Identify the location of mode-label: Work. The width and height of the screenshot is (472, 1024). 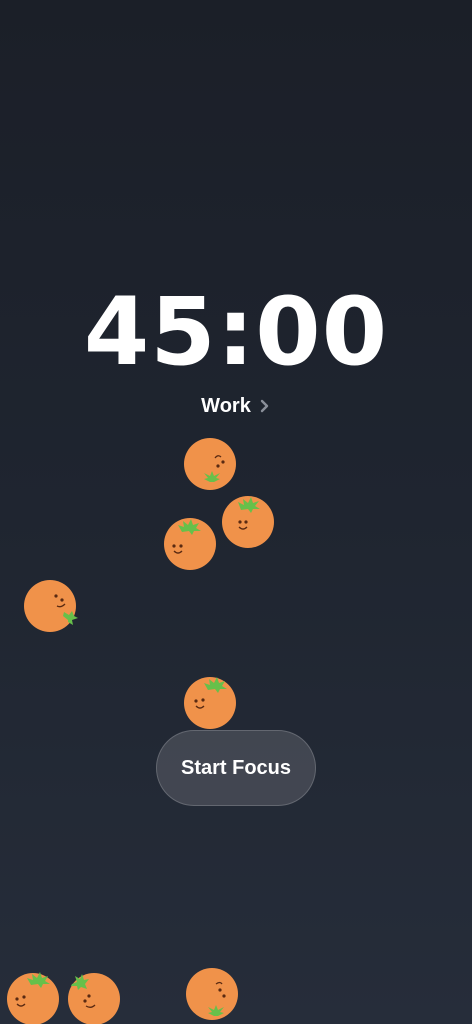
(226, 406).